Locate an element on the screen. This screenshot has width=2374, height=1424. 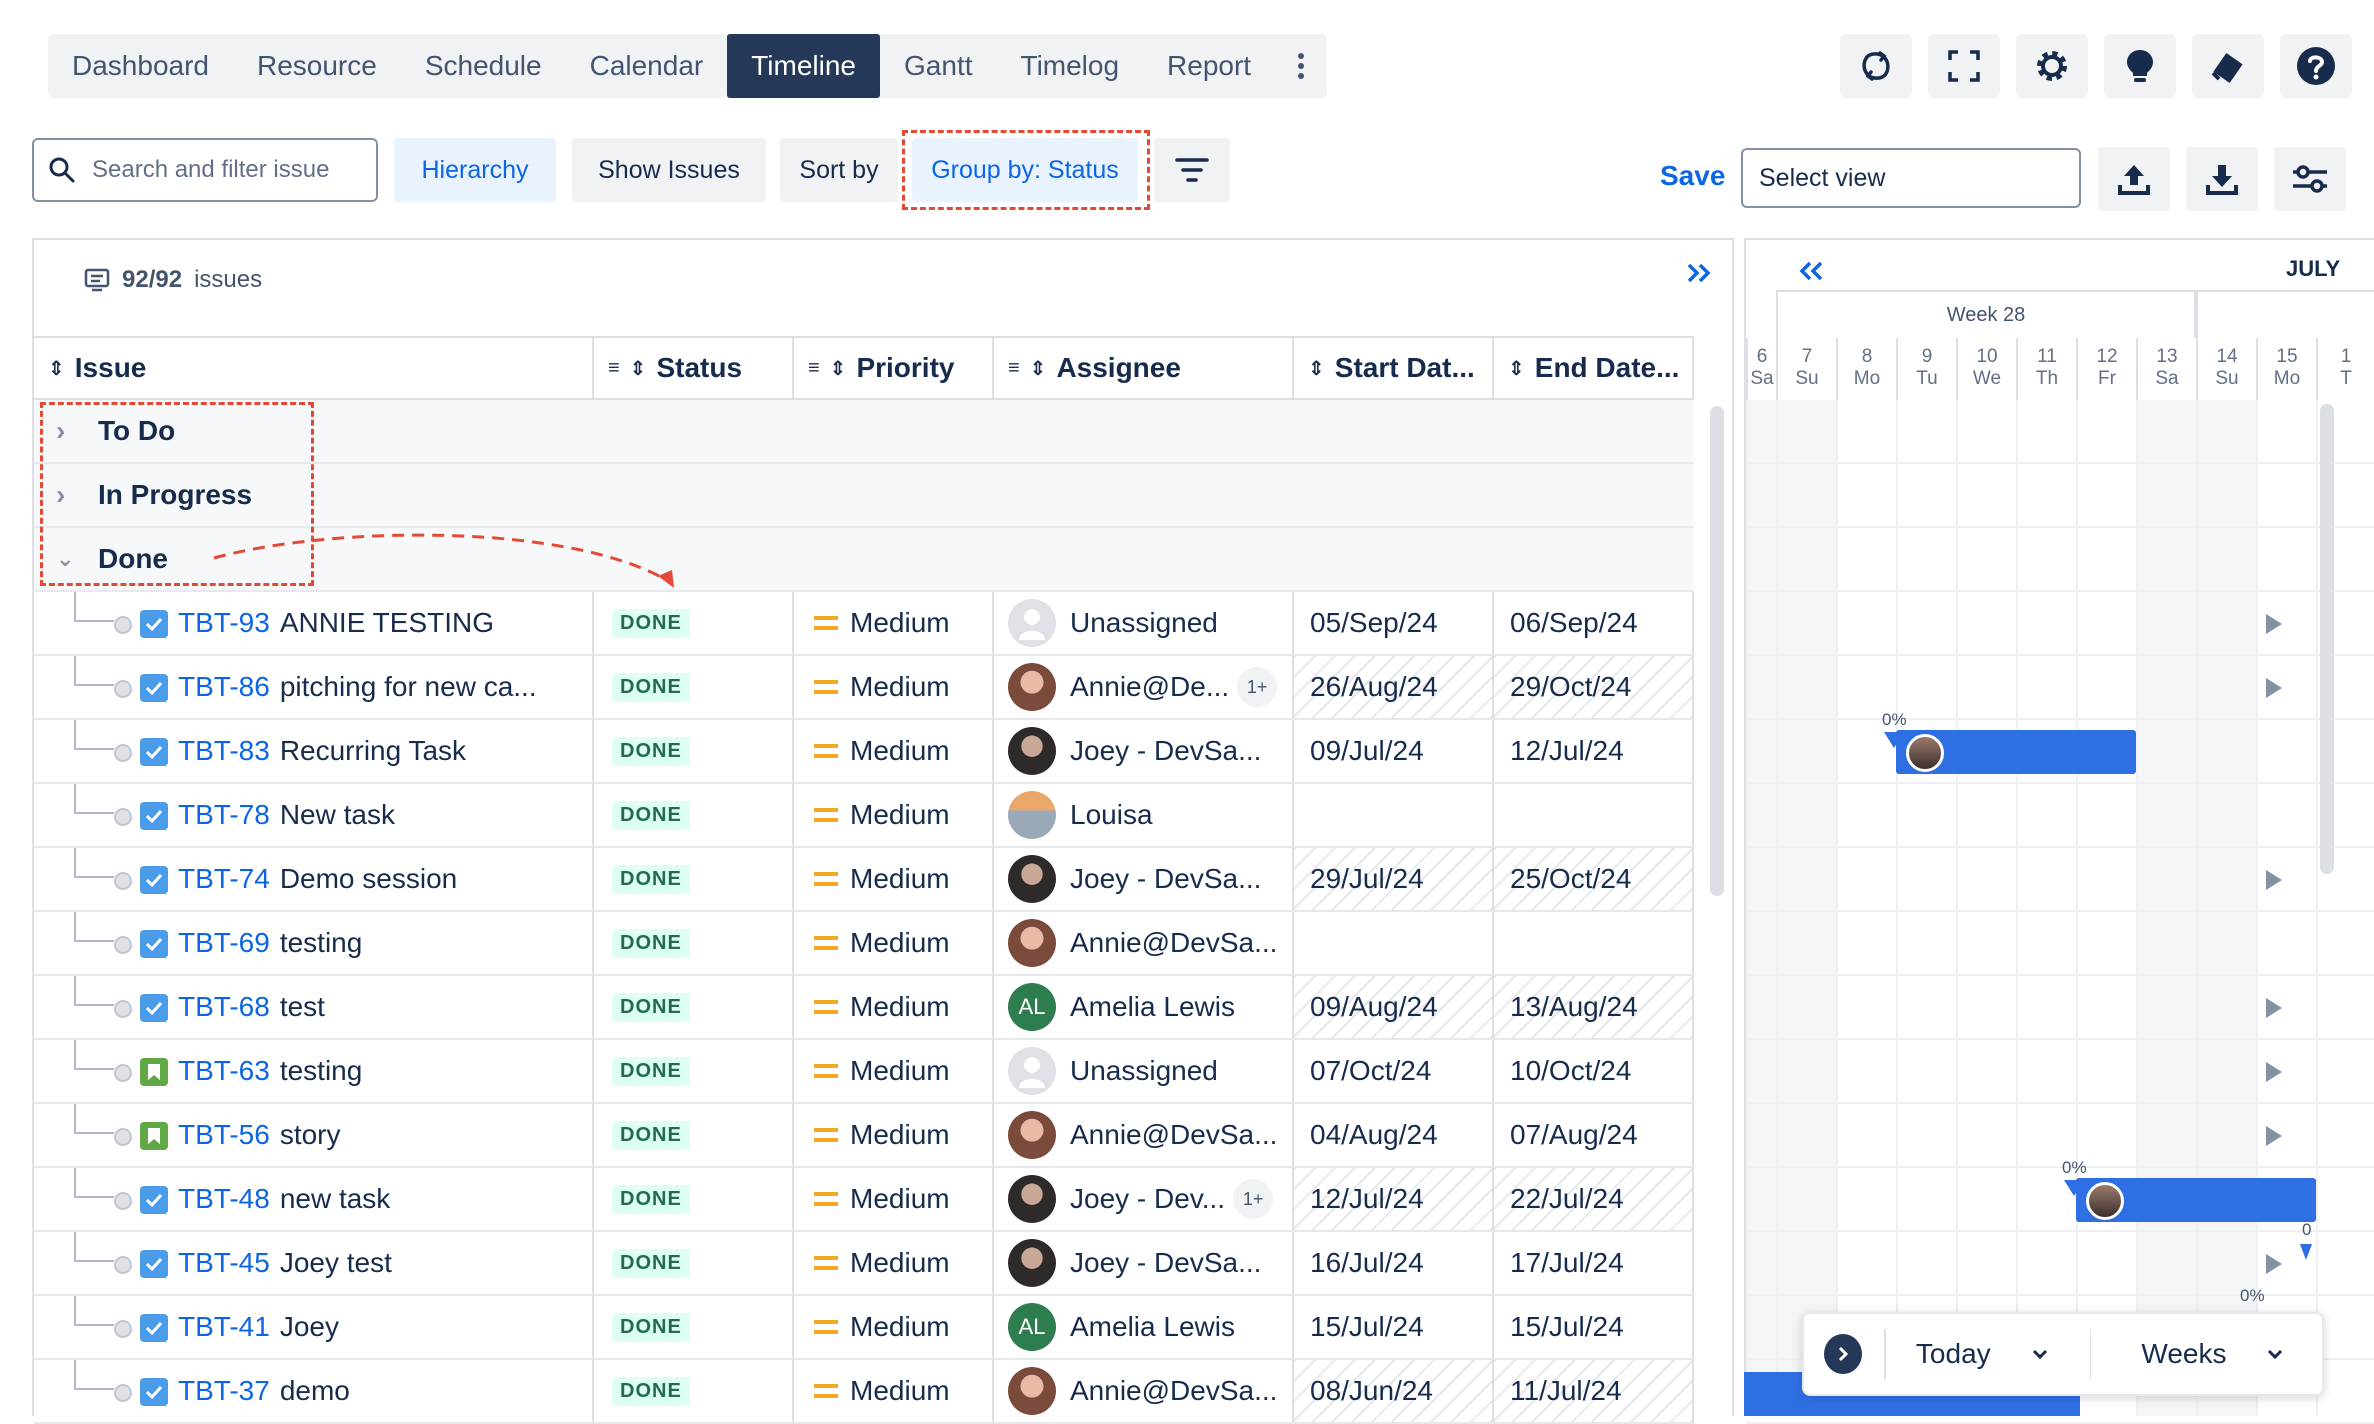
start-date-cell: 29/Jul/24 is located at coordinates (1394, 879).